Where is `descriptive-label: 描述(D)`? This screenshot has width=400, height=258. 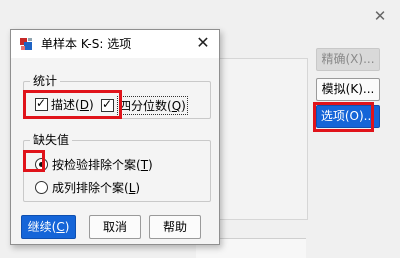 descriptive-label: 描述(D) is located at coordinates (72, 105).